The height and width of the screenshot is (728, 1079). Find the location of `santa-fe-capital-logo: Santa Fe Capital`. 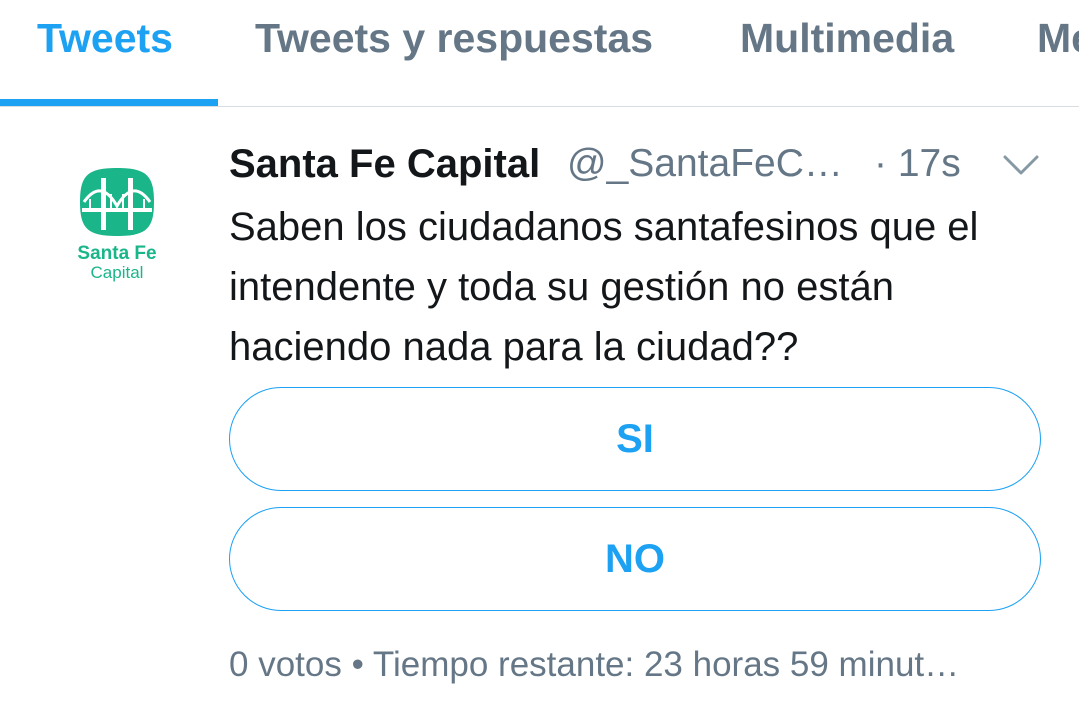

santa-fe-capital-logo: Santa Fe Capital is located at coordinates (117, 225).